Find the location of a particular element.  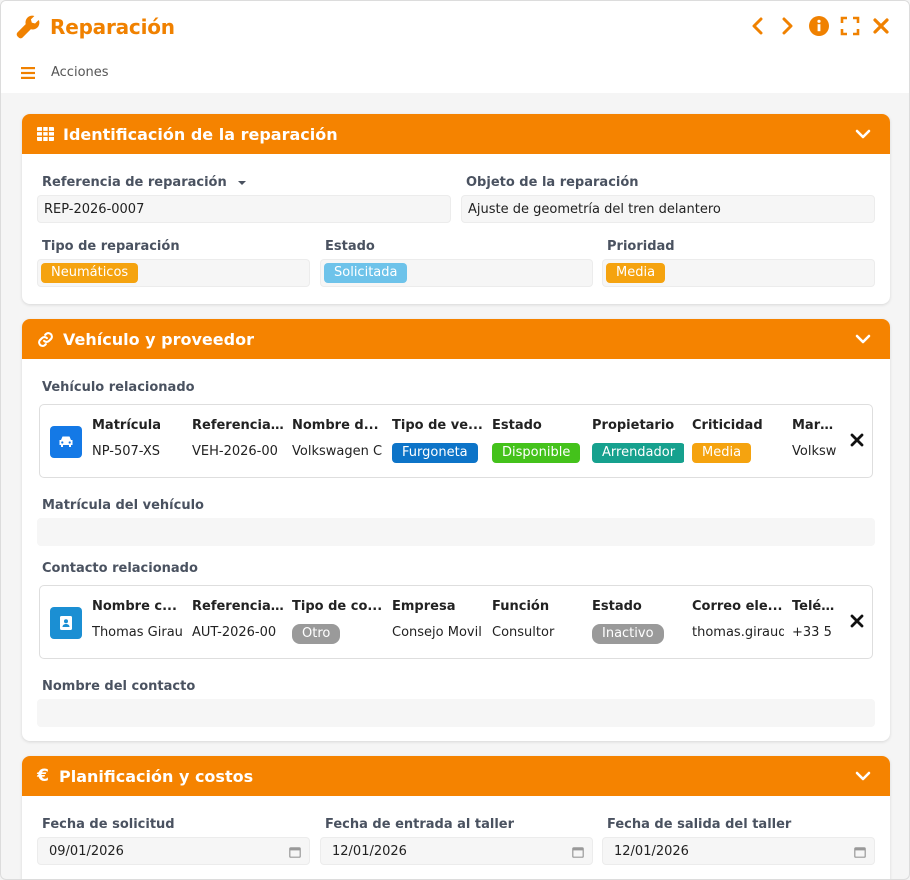

entrada-date-field: 12/01/2026 is located at coordinates (456, 851).